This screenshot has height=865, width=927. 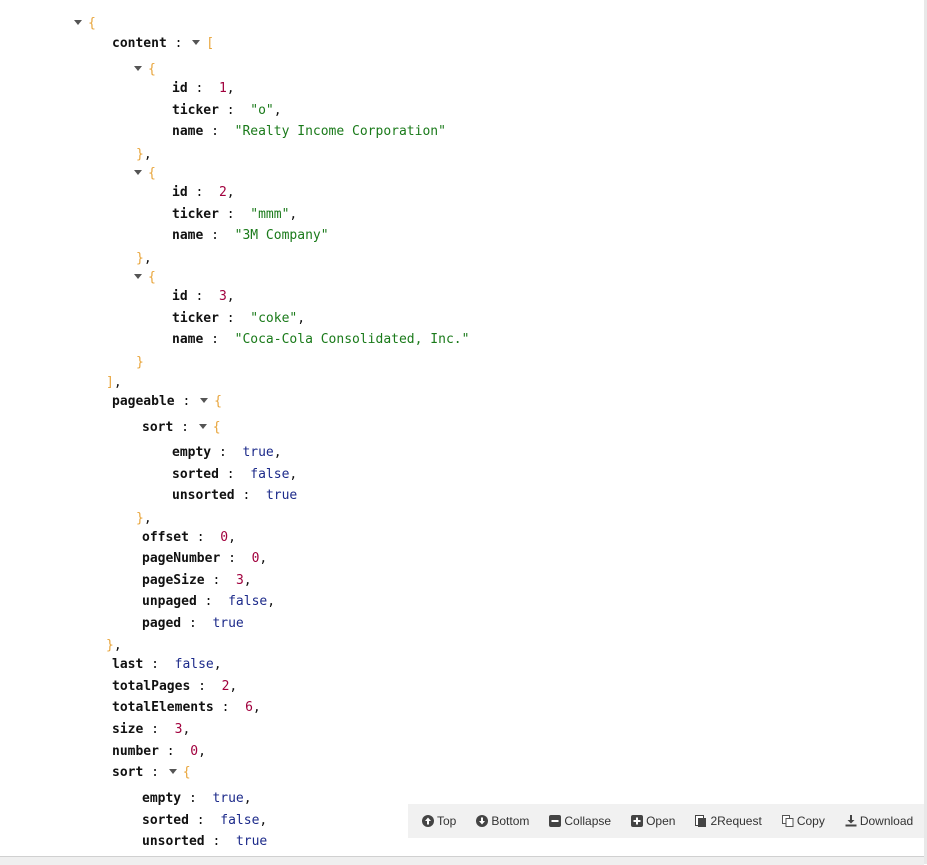 What do you see at coordinates (787, 821) in the screenshot?
I see `copy-icon` at bounding box center [787, 821].